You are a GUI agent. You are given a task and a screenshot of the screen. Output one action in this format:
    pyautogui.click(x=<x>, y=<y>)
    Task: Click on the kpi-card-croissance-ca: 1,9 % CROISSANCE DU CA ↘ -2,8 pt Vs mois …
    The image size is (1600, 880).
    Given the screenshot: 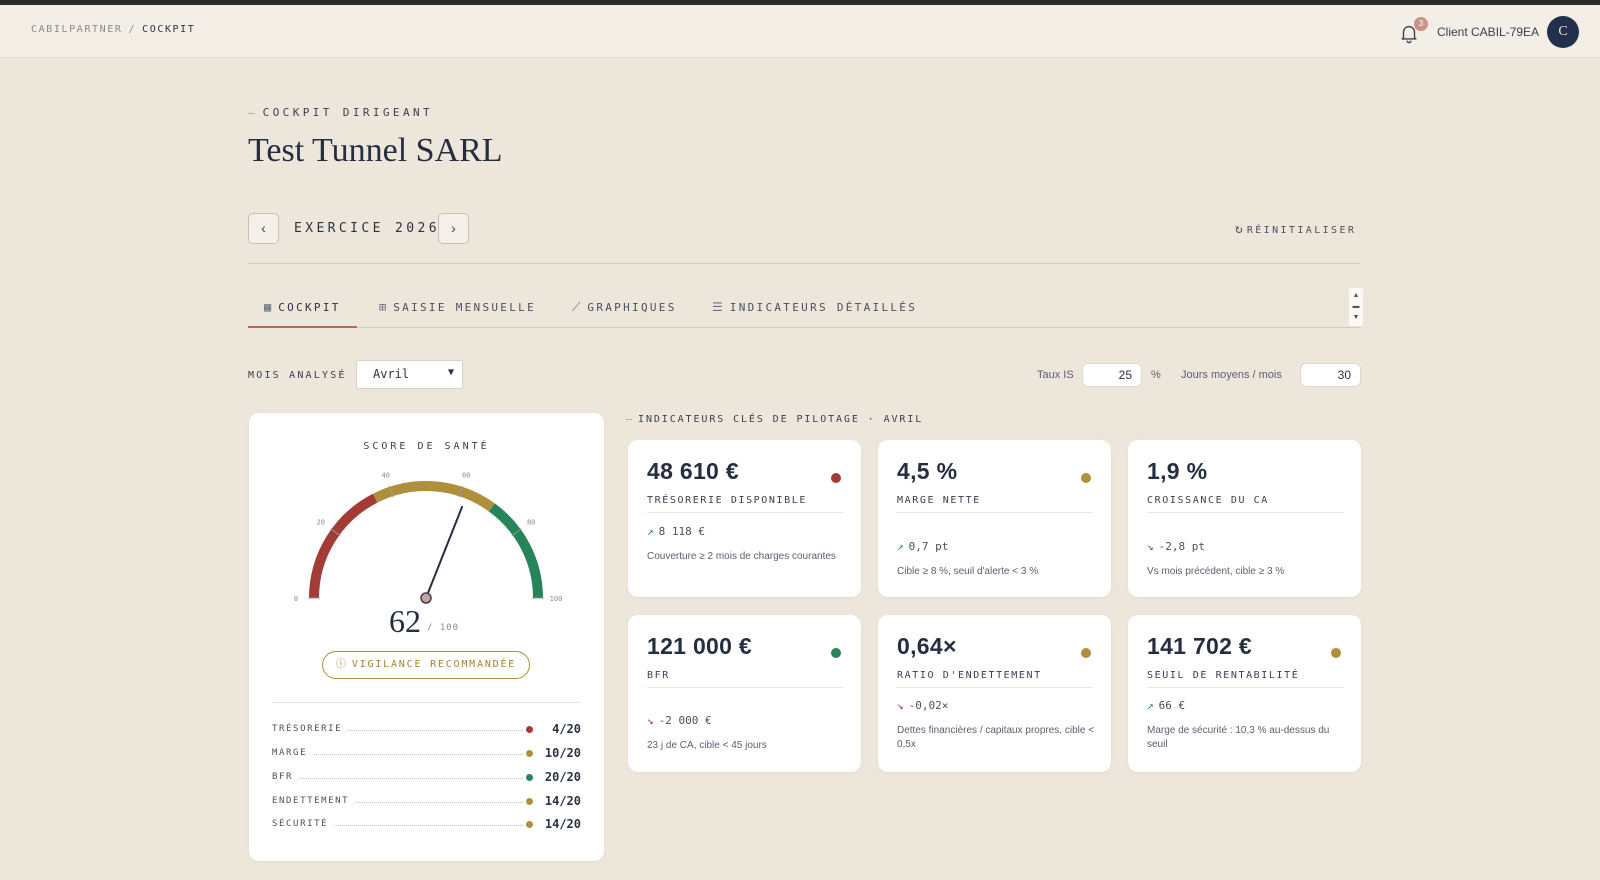 What is the action you would take?
    pyautogui.click(x=1244, y=518)
    